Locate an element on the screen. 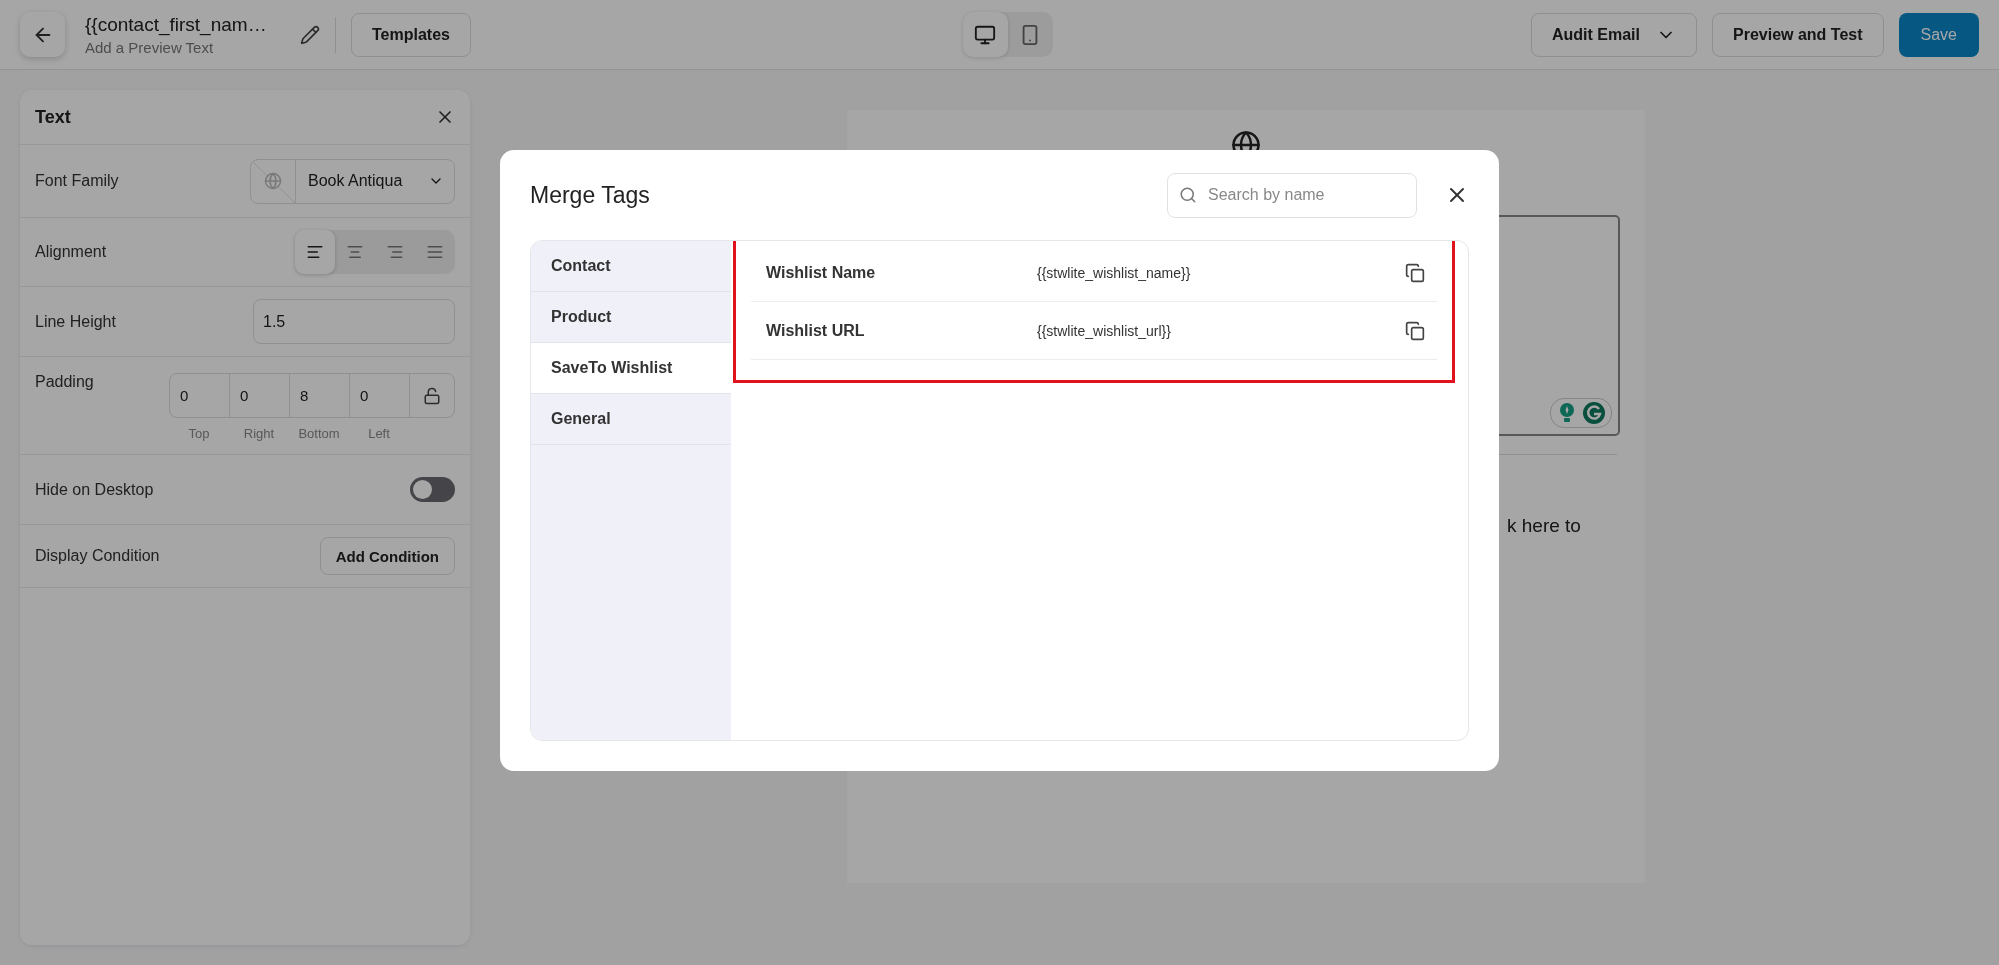 The height and width of the screenshot is (965, 1999). category-tab: Contact is located at coordinates (631, 266).